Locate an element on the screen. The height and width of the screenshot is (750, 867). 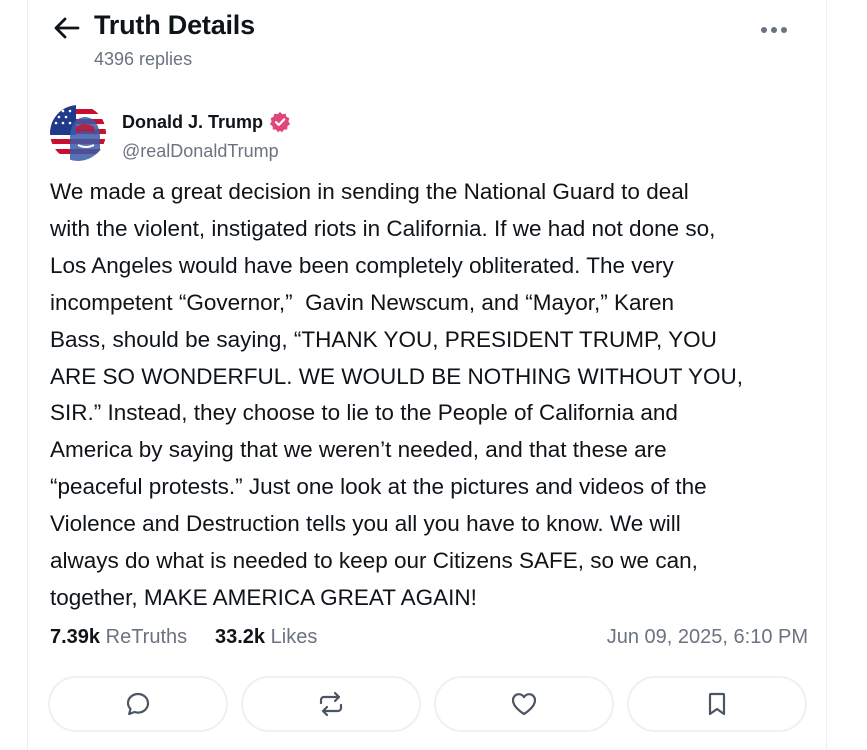
author-handle: @realDonaldTrump is located at coordinates (200, 151).